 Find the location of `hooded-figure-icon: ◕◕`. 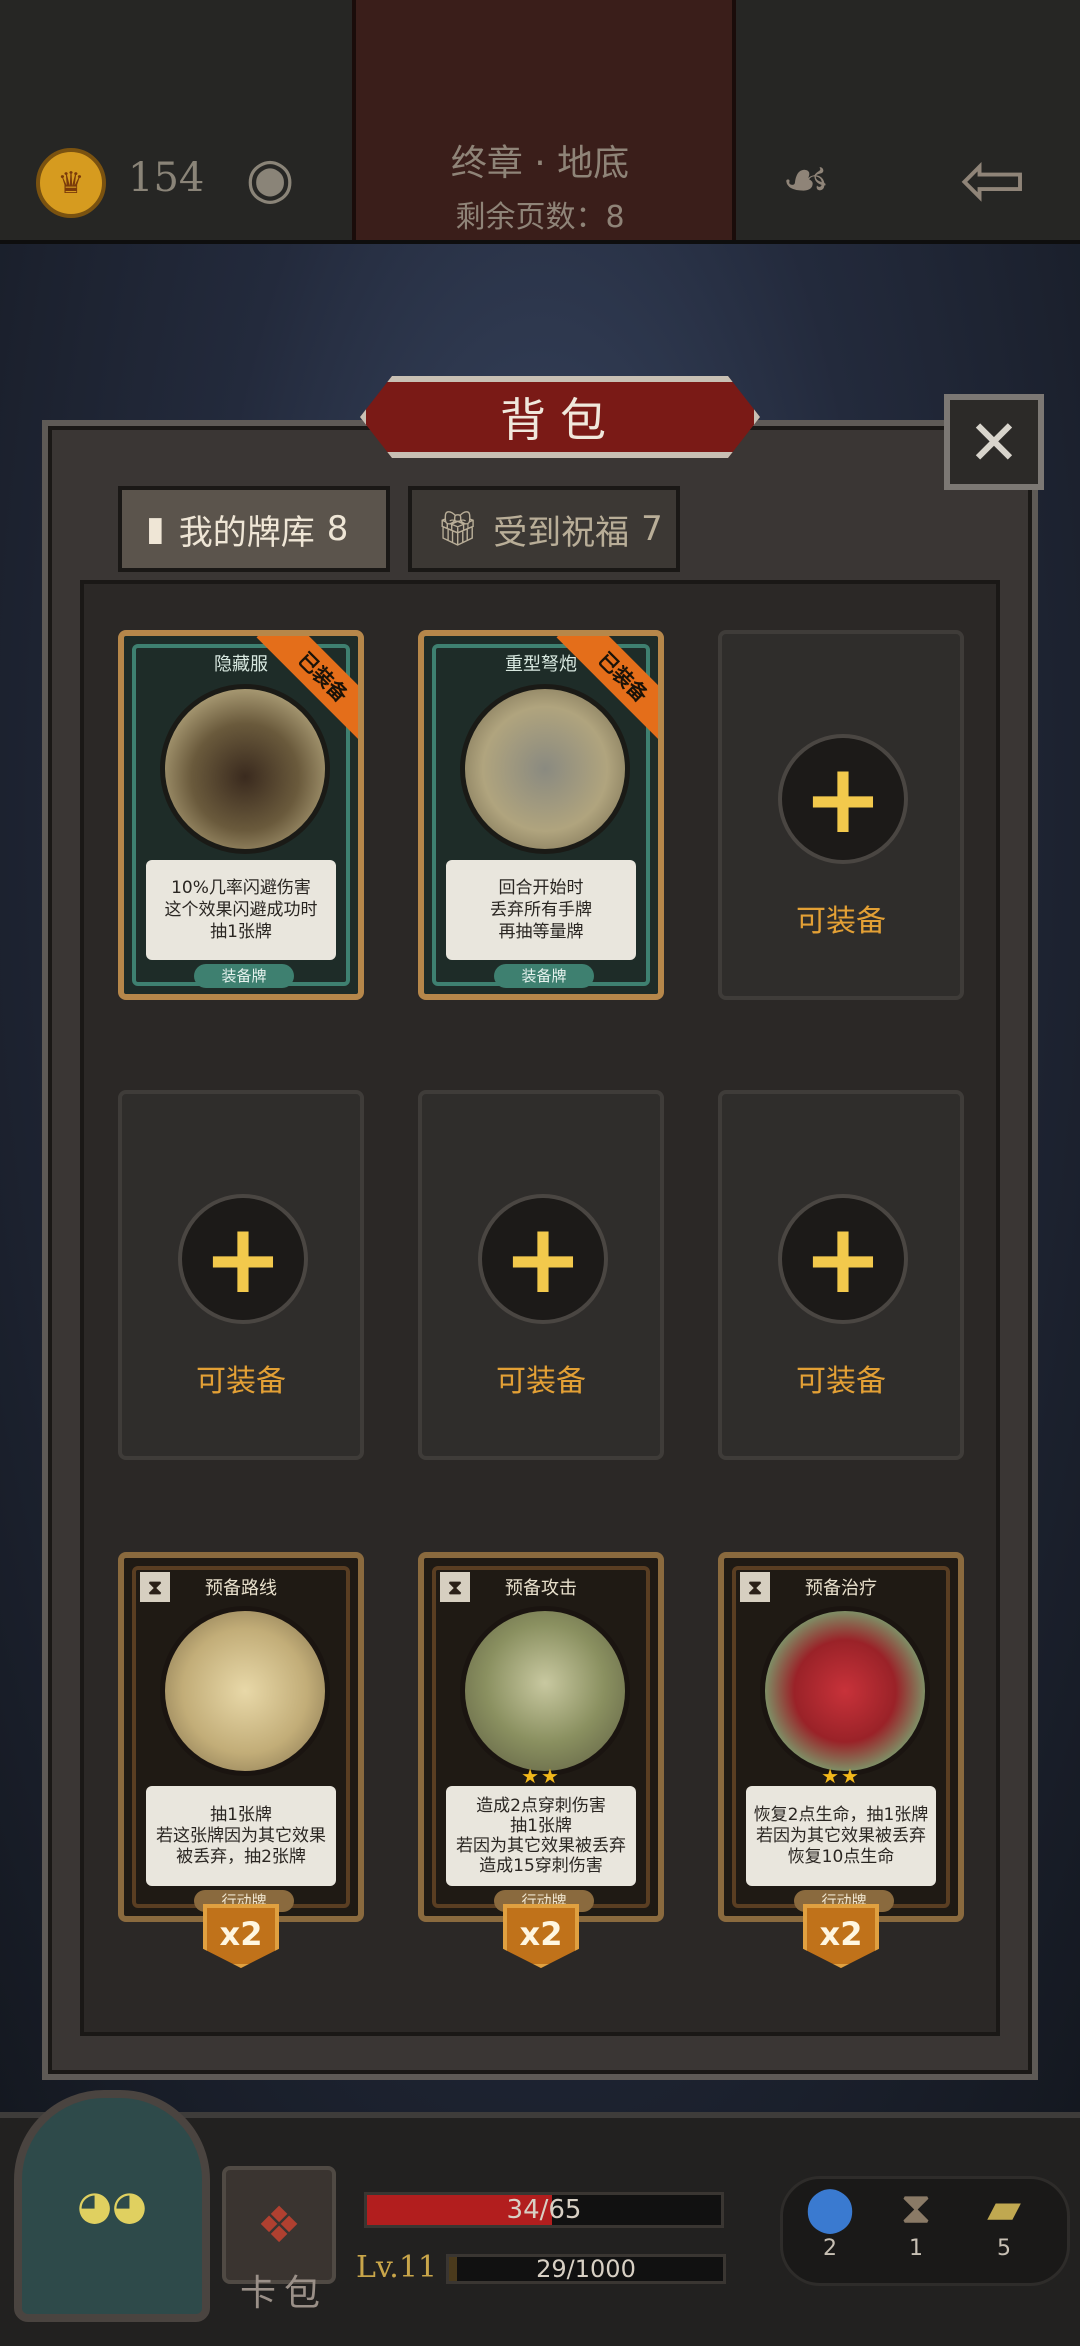

hooded-figure-icon: ◕◕ is located at coordinates (112, 2206).